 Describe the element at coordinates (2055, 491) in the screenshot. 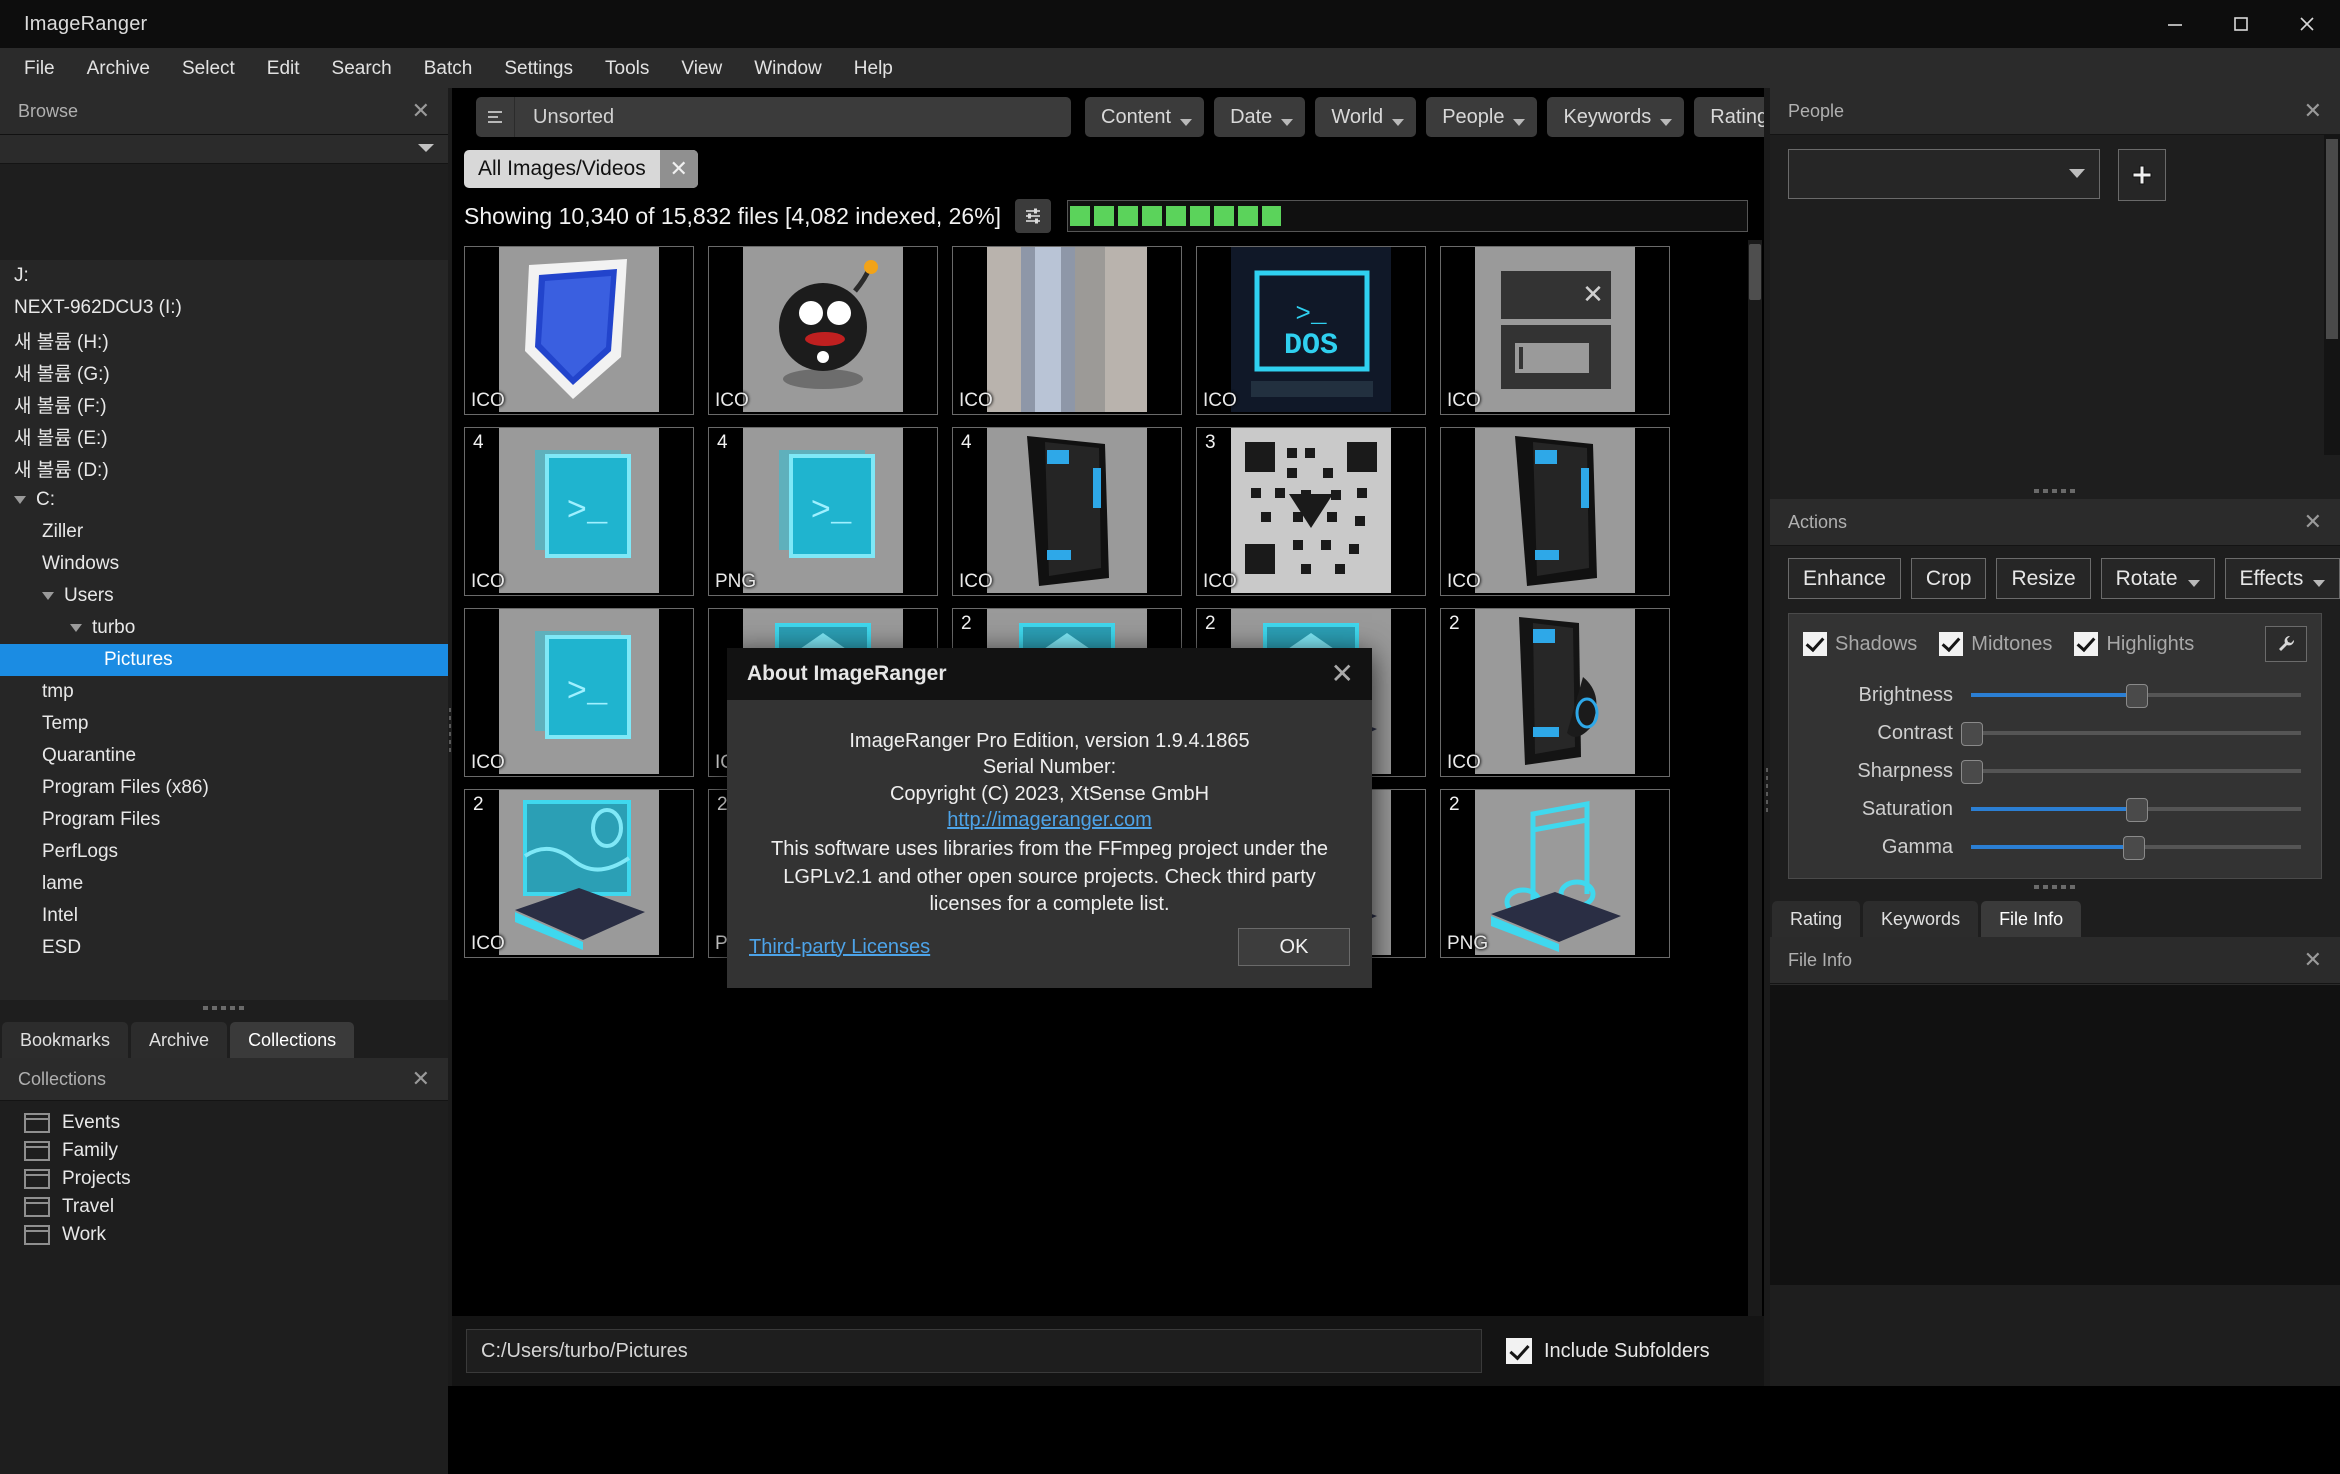

I see `right-panel-resize-grip` at that location.